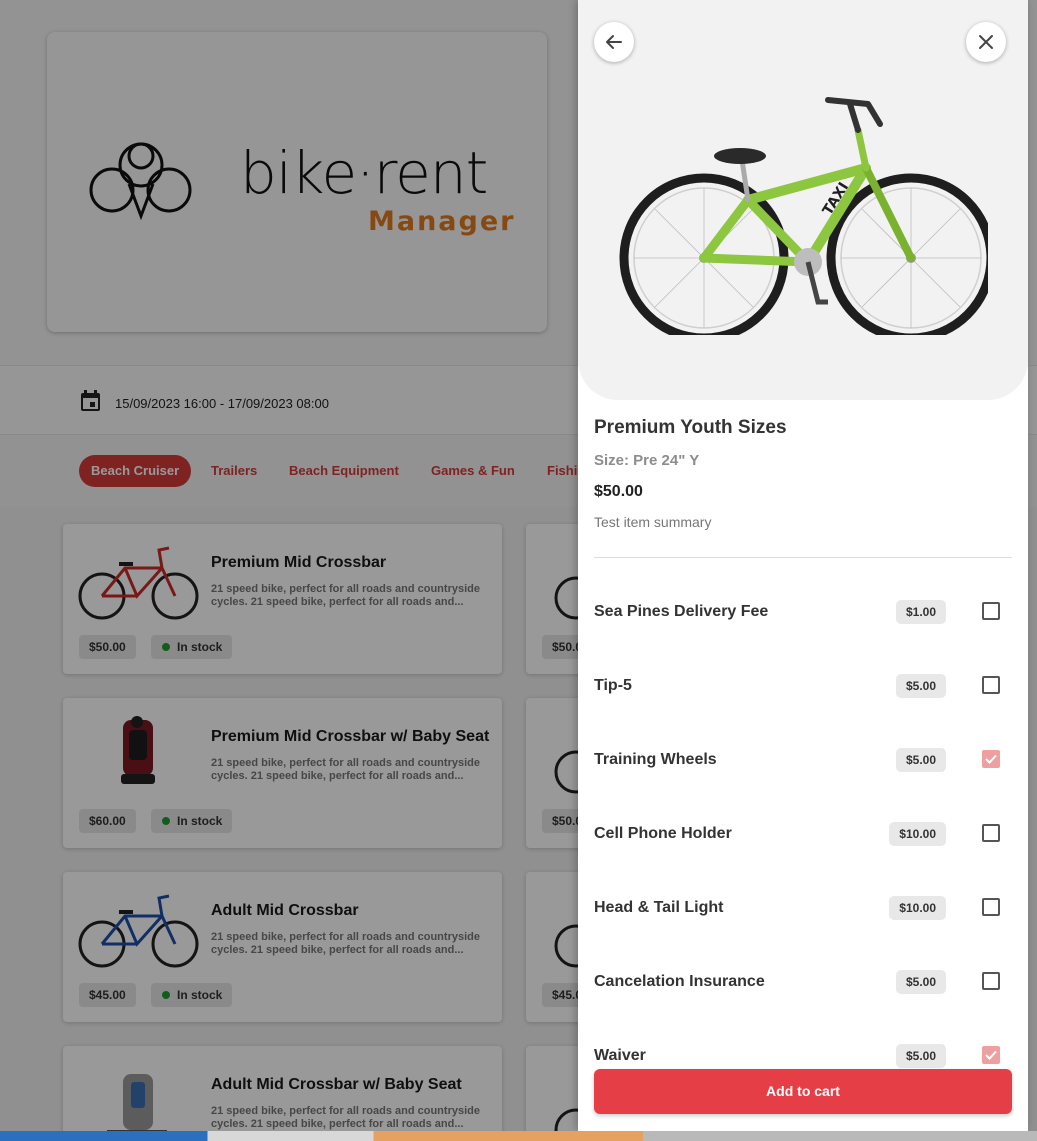 Image resolution: width=1037 pixels, height=1141 pixels. What do you see at coordinates (803, 686) in the screenshot?
I see `option-row: Tip-5 $5.00` at bounding box center [803, 686].